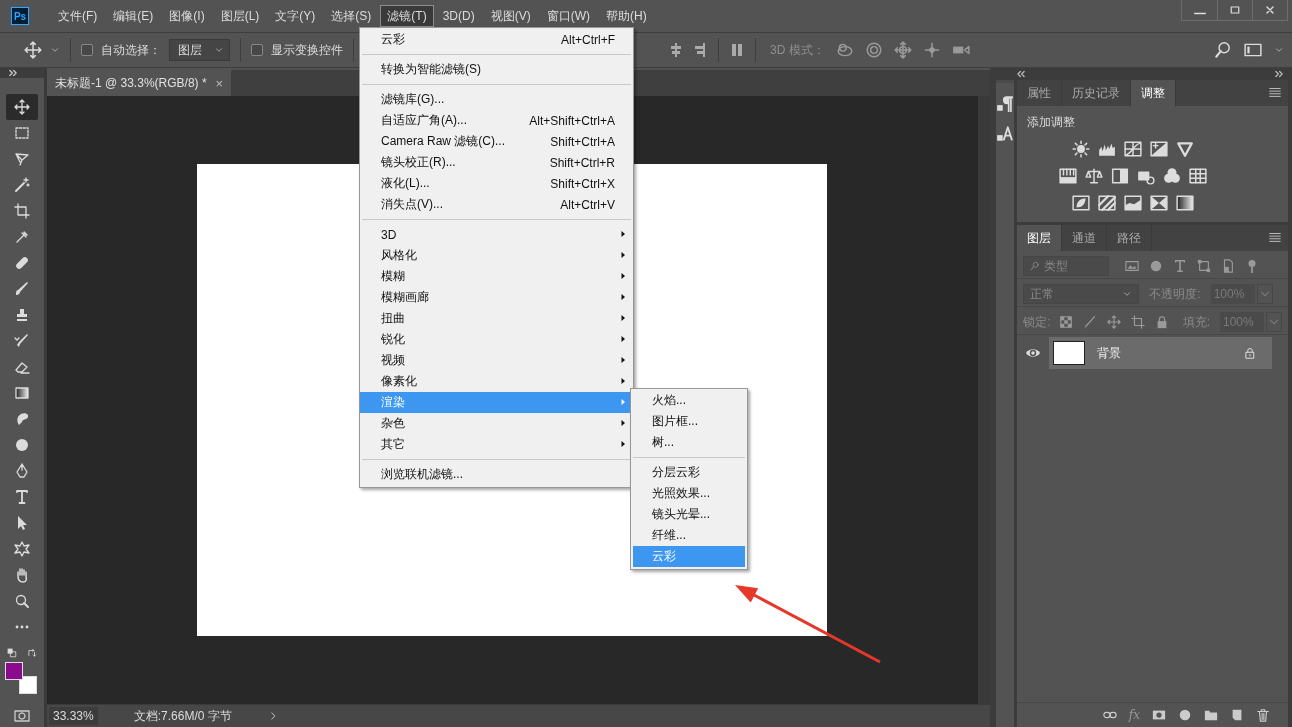 The width and height of the screenshot is (1292, 727). Describe the element at coordinates (1184, 149) in the screenshot. I see `triangle-icon` at that location.